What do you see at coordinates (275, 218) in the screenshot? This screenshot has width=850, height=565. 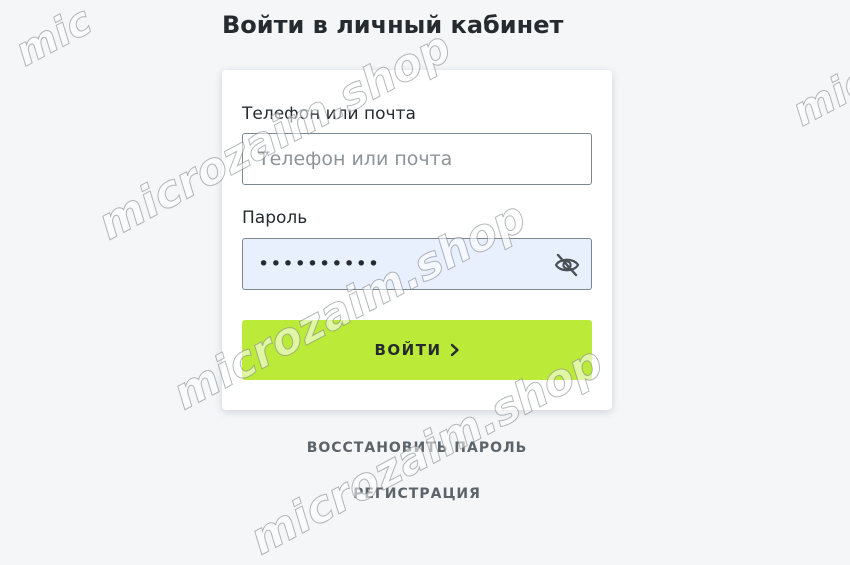 I see `password-label: Пароль` at bounding box center [275, 218].